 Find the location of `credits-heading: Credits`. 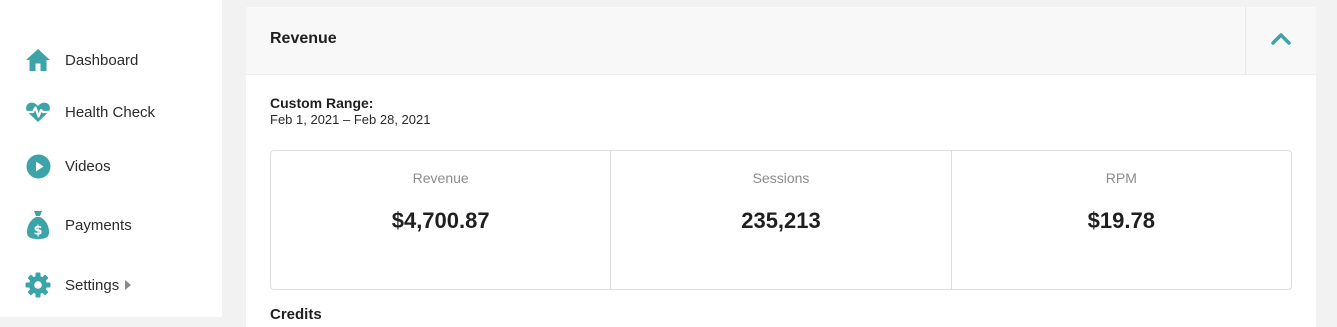

credits-heading: Credits is located at coordinates (296, 314).